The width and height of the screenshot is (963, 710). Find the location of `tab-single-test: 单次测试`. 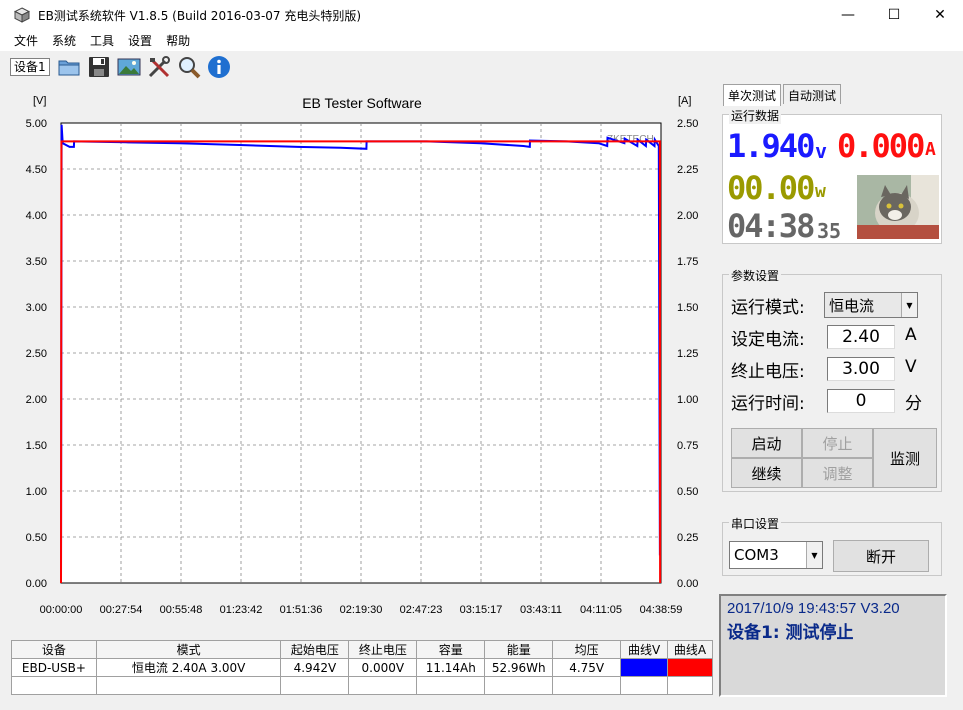

tab-single-test: 单次测试 is located at coordinates (752, 95).